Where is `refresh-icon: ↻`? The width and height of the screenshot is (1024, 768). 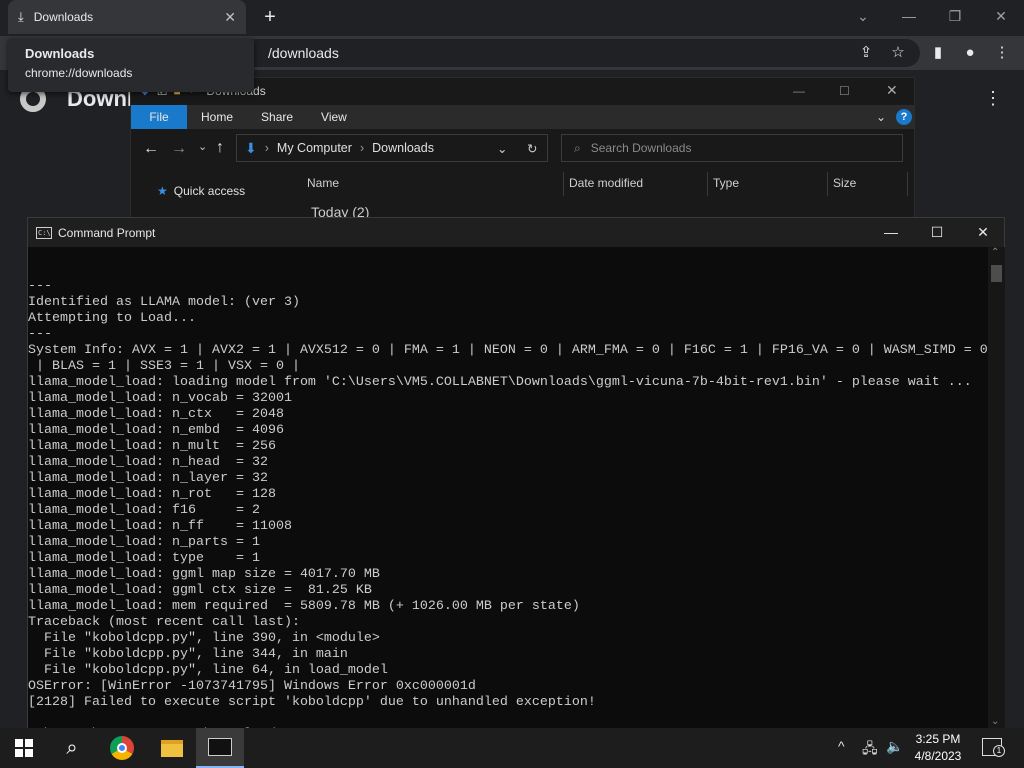 refresh-icon: ↻ is located at coordinates (532, 148).